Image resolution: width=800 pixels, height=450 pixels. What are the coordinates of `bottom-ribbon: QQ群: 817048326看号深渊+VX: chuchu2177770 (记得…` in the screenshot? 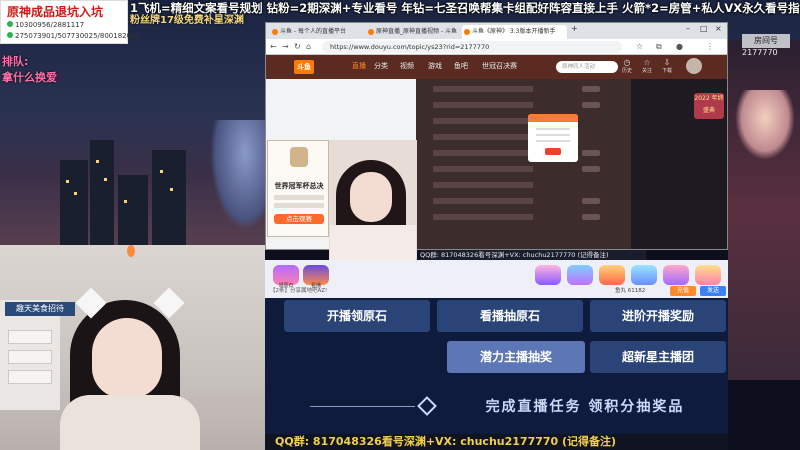 It's located at (496, 442).